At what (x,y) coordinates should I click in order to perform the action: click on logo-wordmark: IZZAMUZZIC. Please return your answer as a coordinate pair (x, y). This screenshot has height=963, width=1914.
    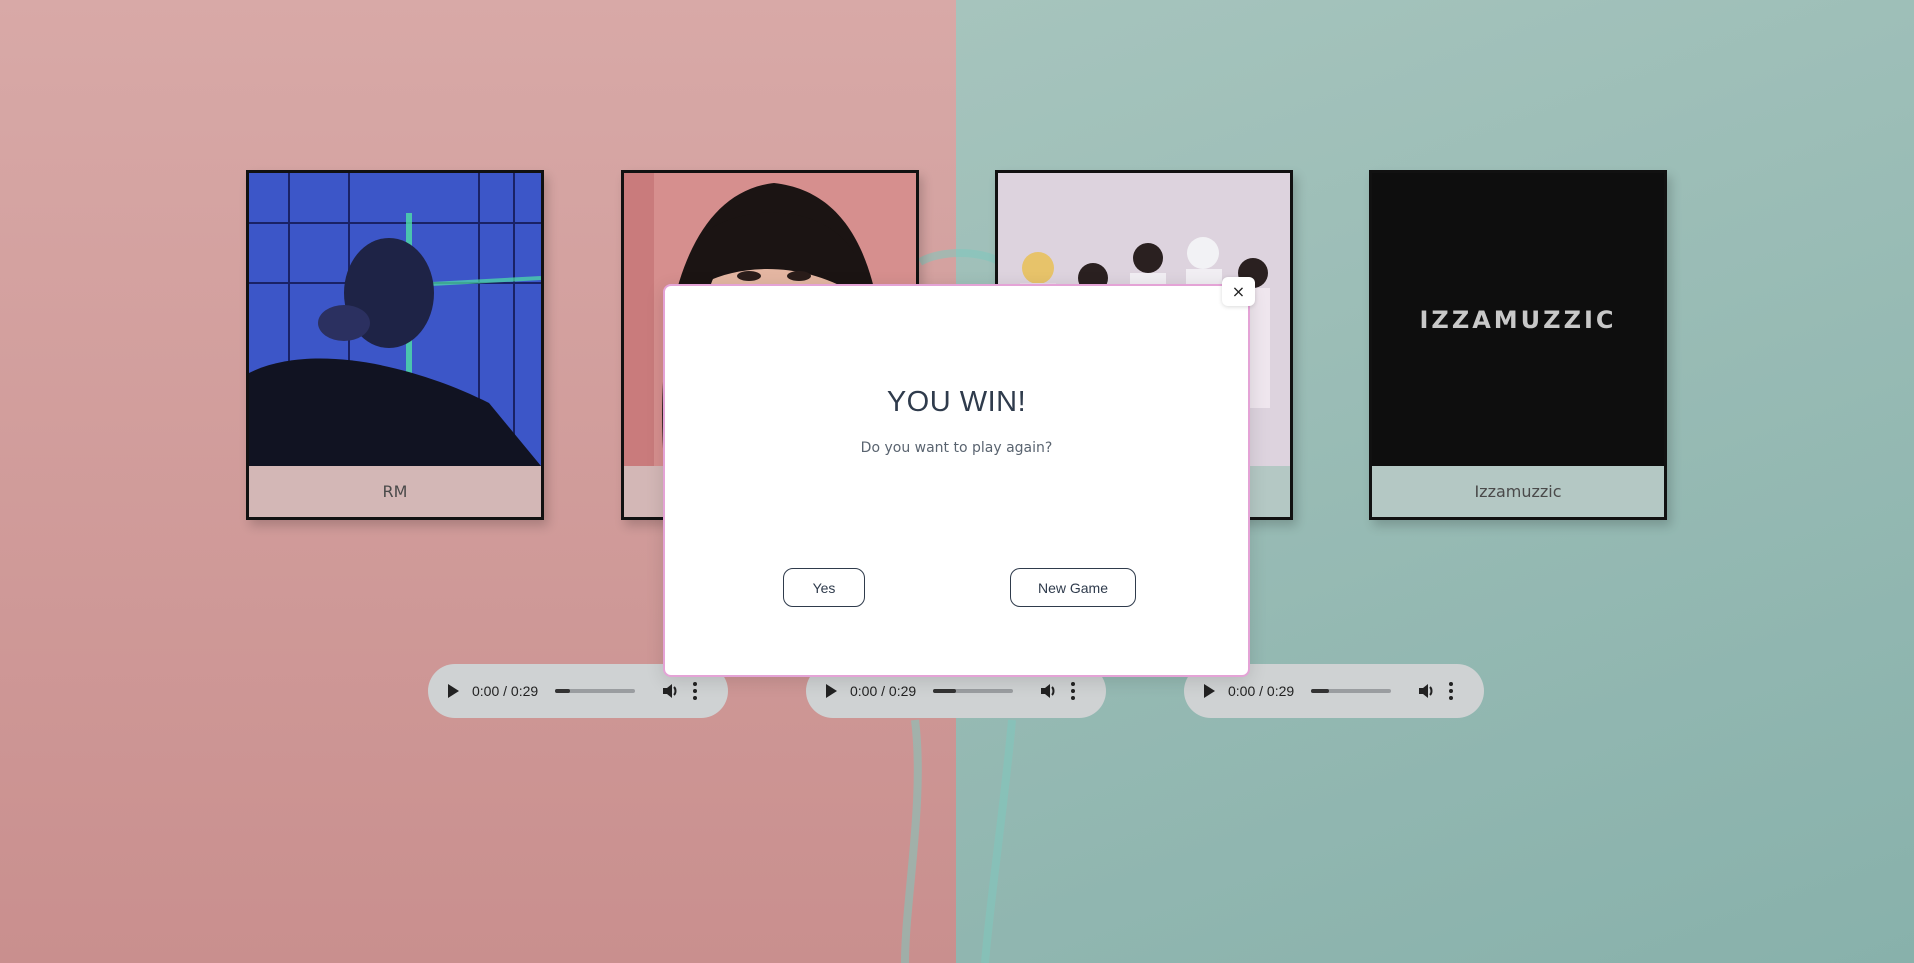
    Looking at the image, I should click on (1518, 319).